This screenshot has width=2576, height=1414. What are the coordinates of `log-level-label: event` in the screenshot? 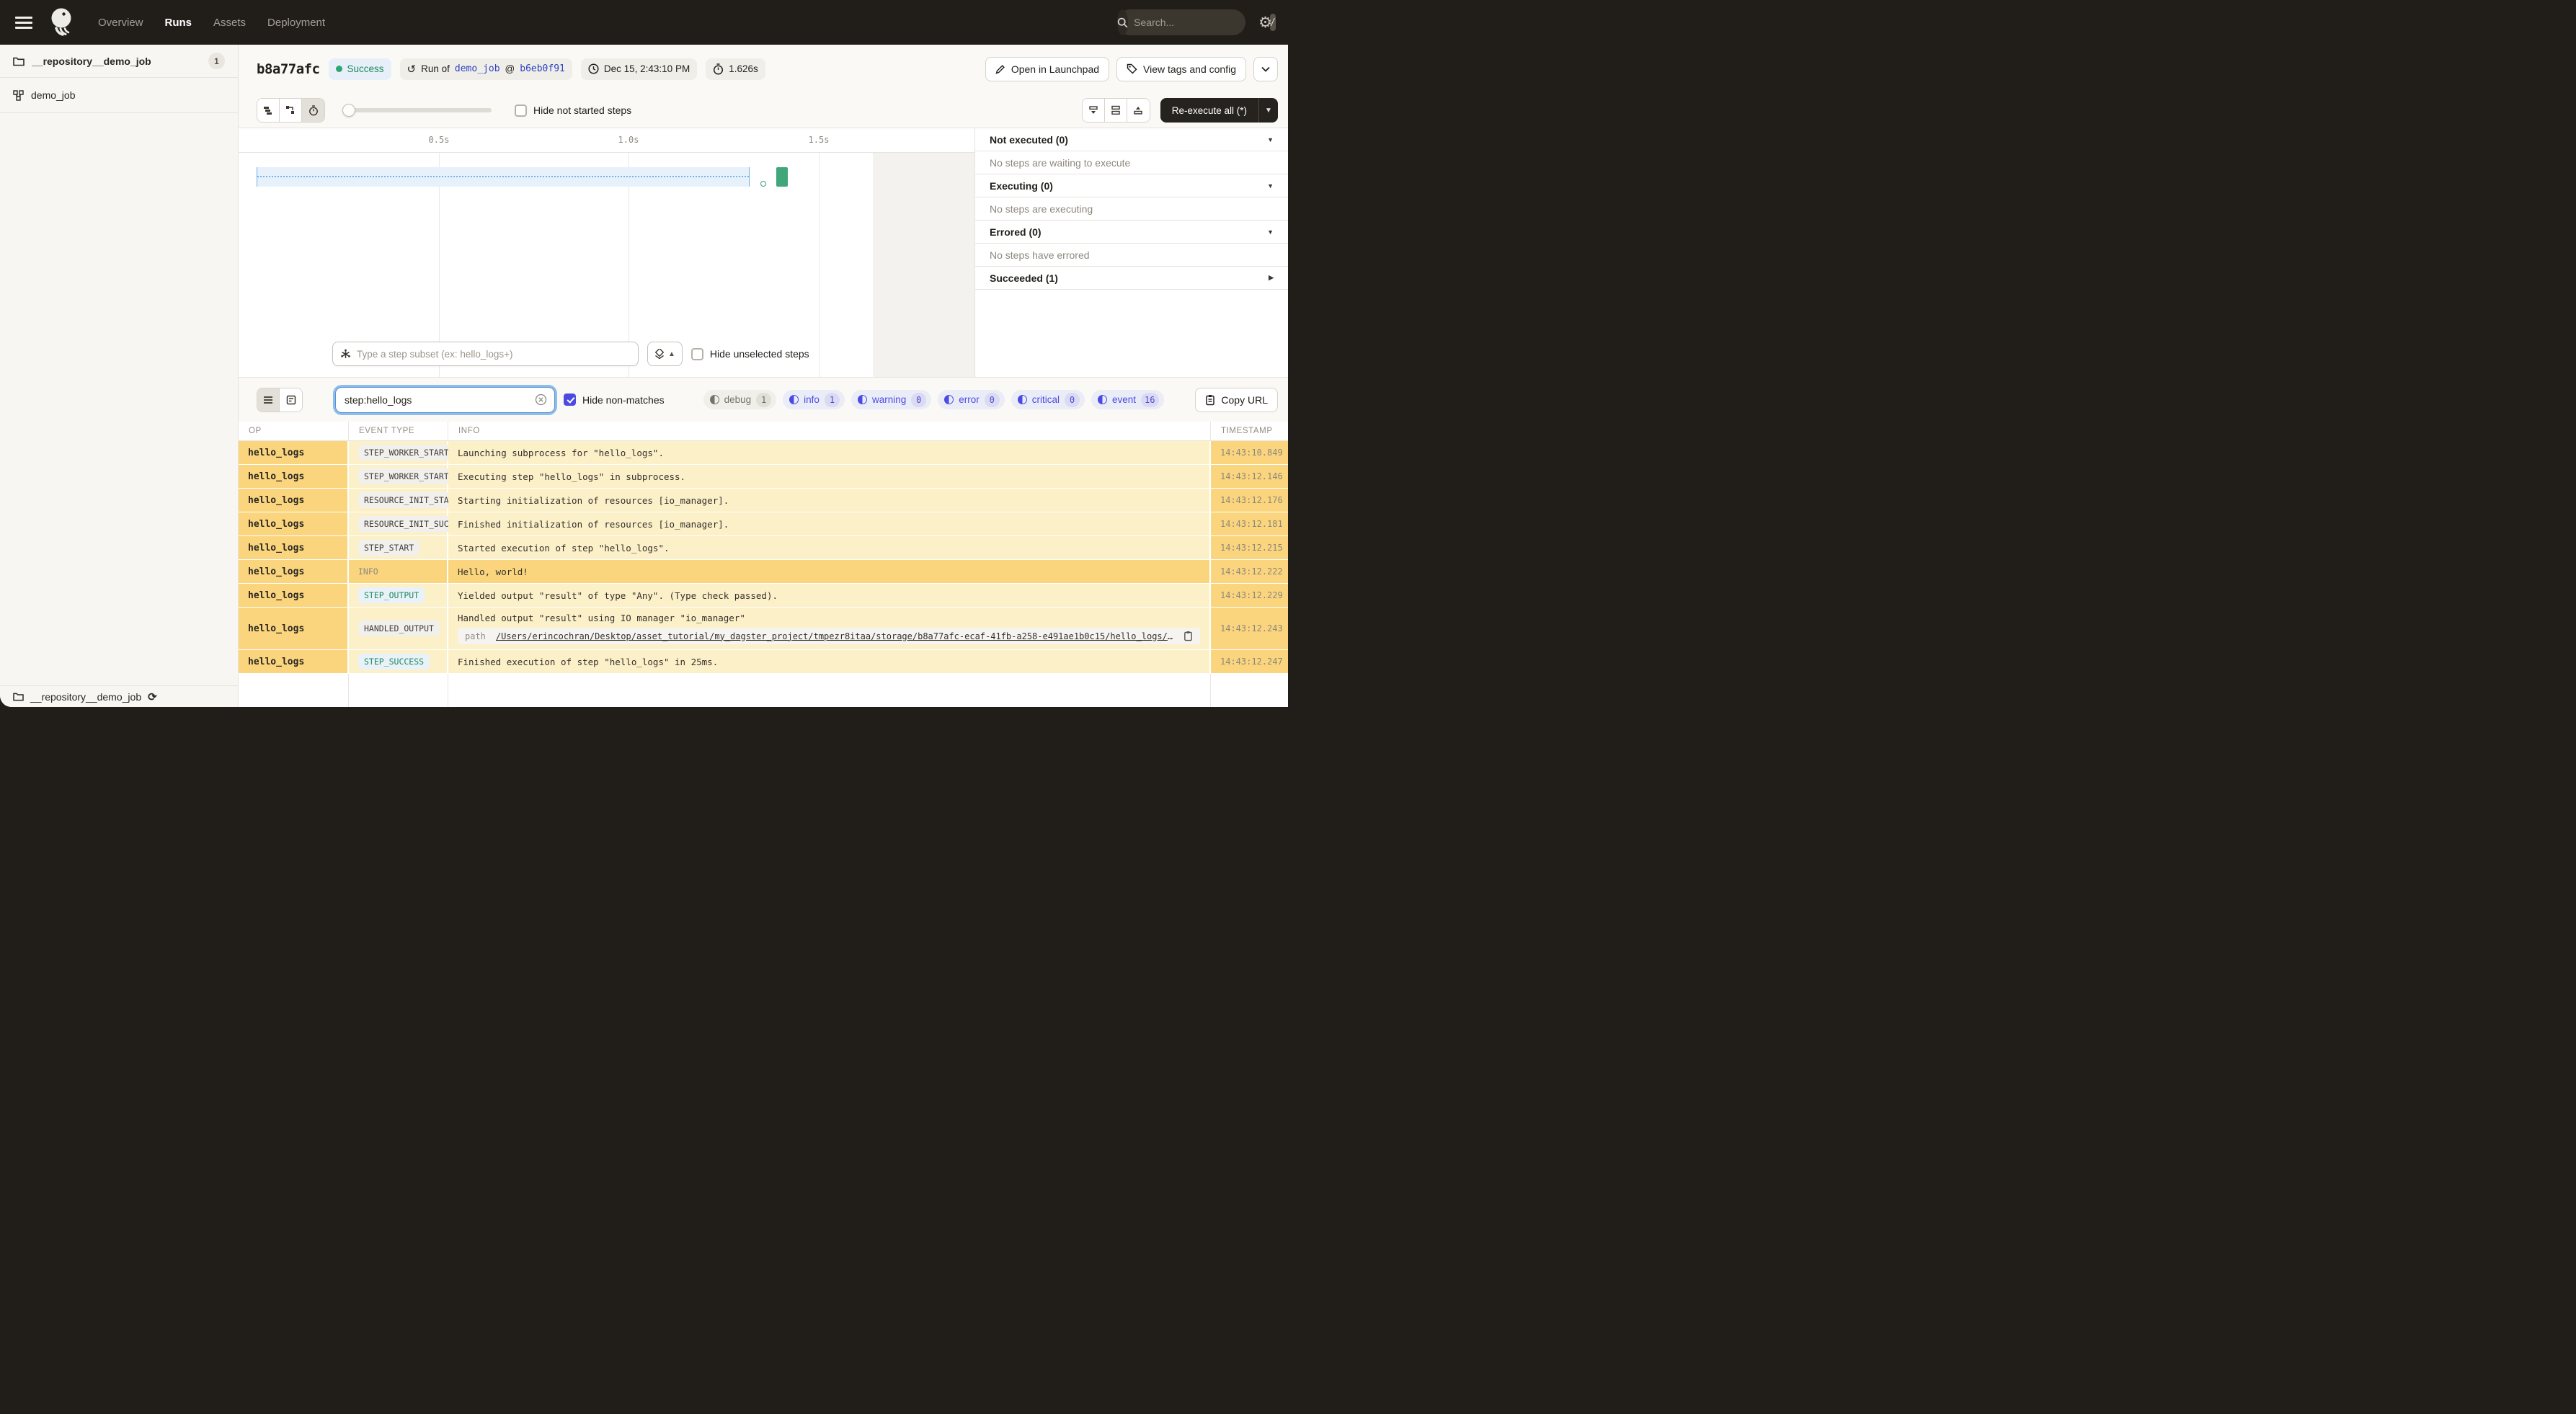 It's located at (1124, 399).